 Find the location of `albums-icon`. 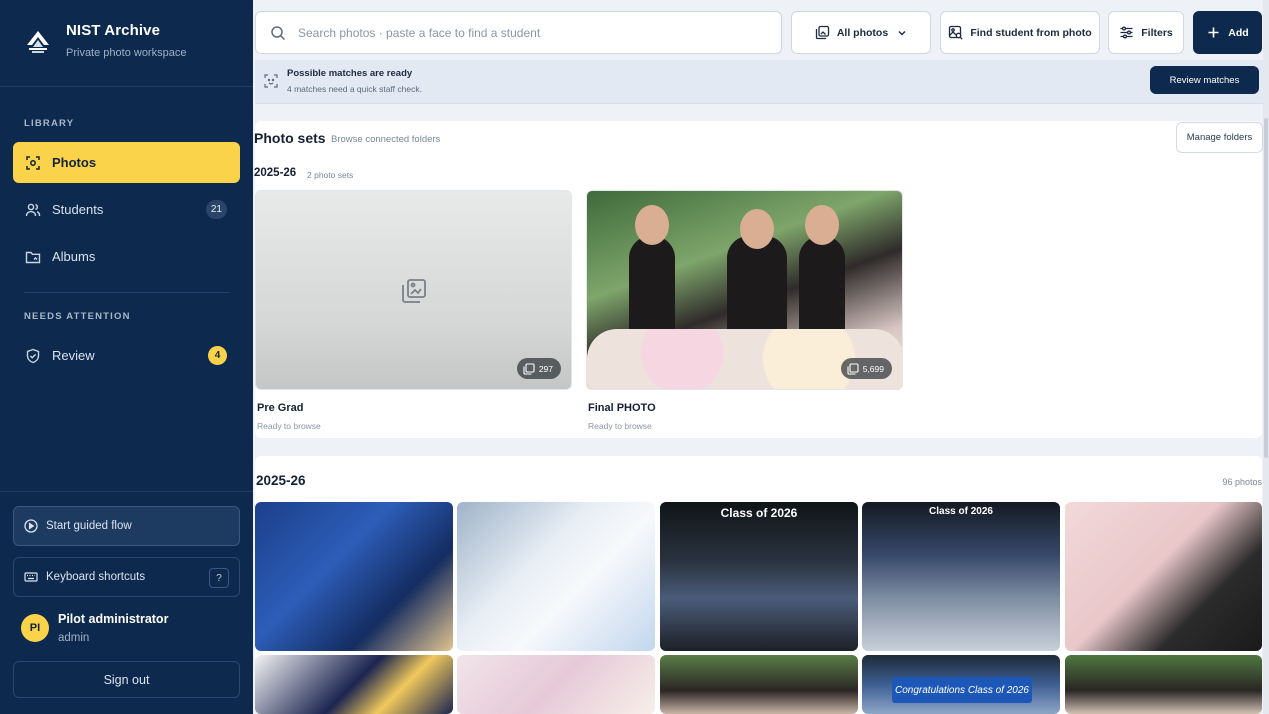

albums-icon is located at coordinates (33, 257).